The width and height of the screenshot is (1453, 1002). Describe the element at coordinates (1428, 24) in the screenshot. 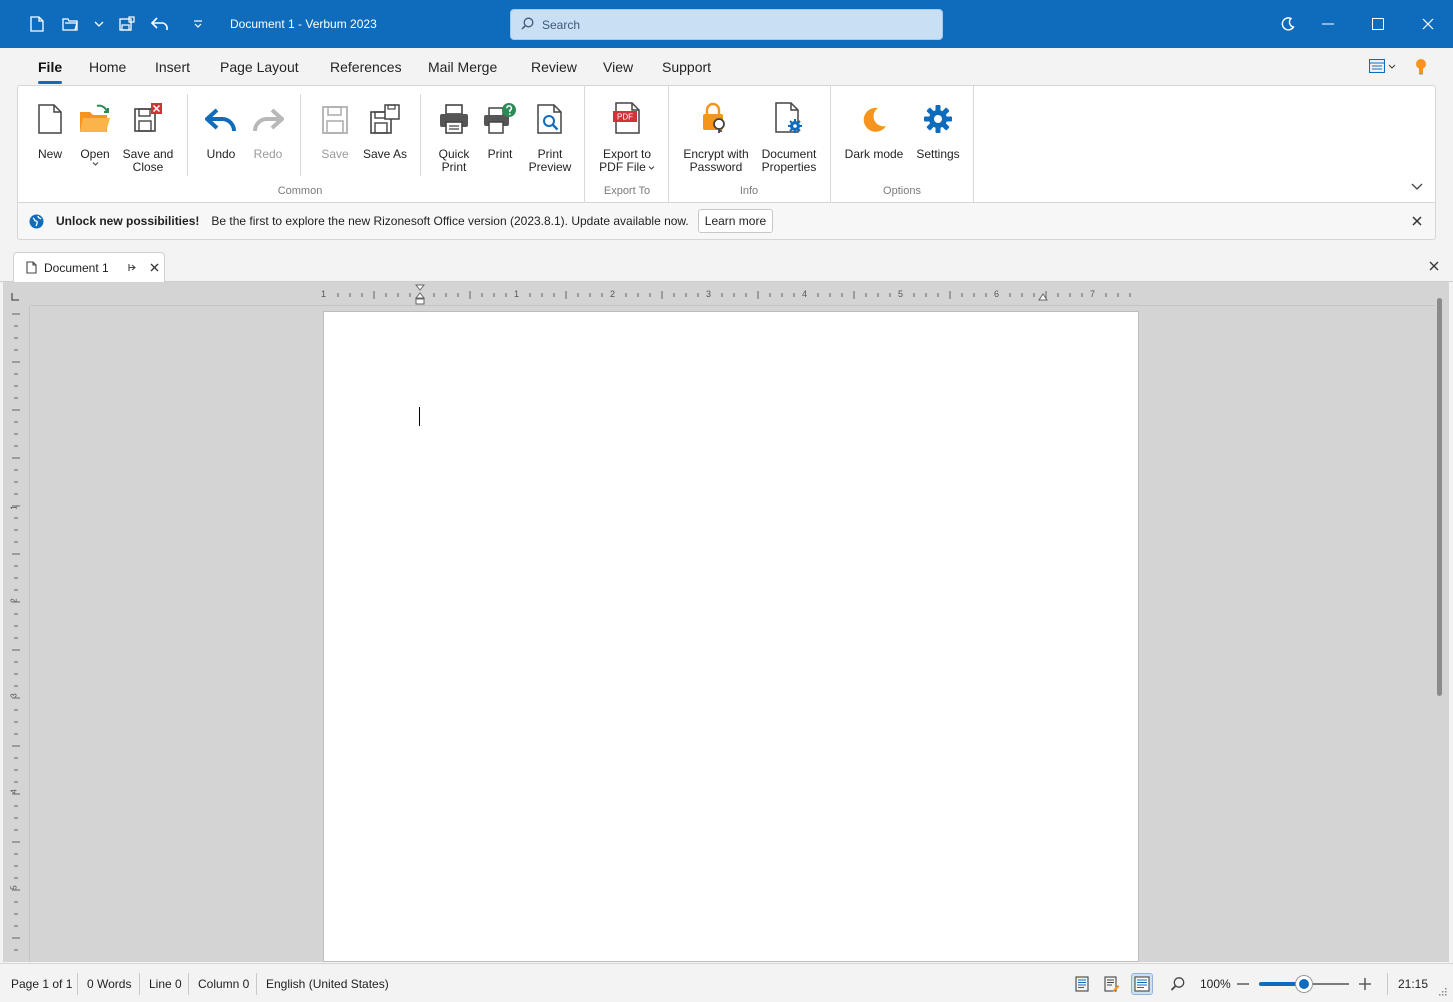

I see `close-window-icon` at that location.